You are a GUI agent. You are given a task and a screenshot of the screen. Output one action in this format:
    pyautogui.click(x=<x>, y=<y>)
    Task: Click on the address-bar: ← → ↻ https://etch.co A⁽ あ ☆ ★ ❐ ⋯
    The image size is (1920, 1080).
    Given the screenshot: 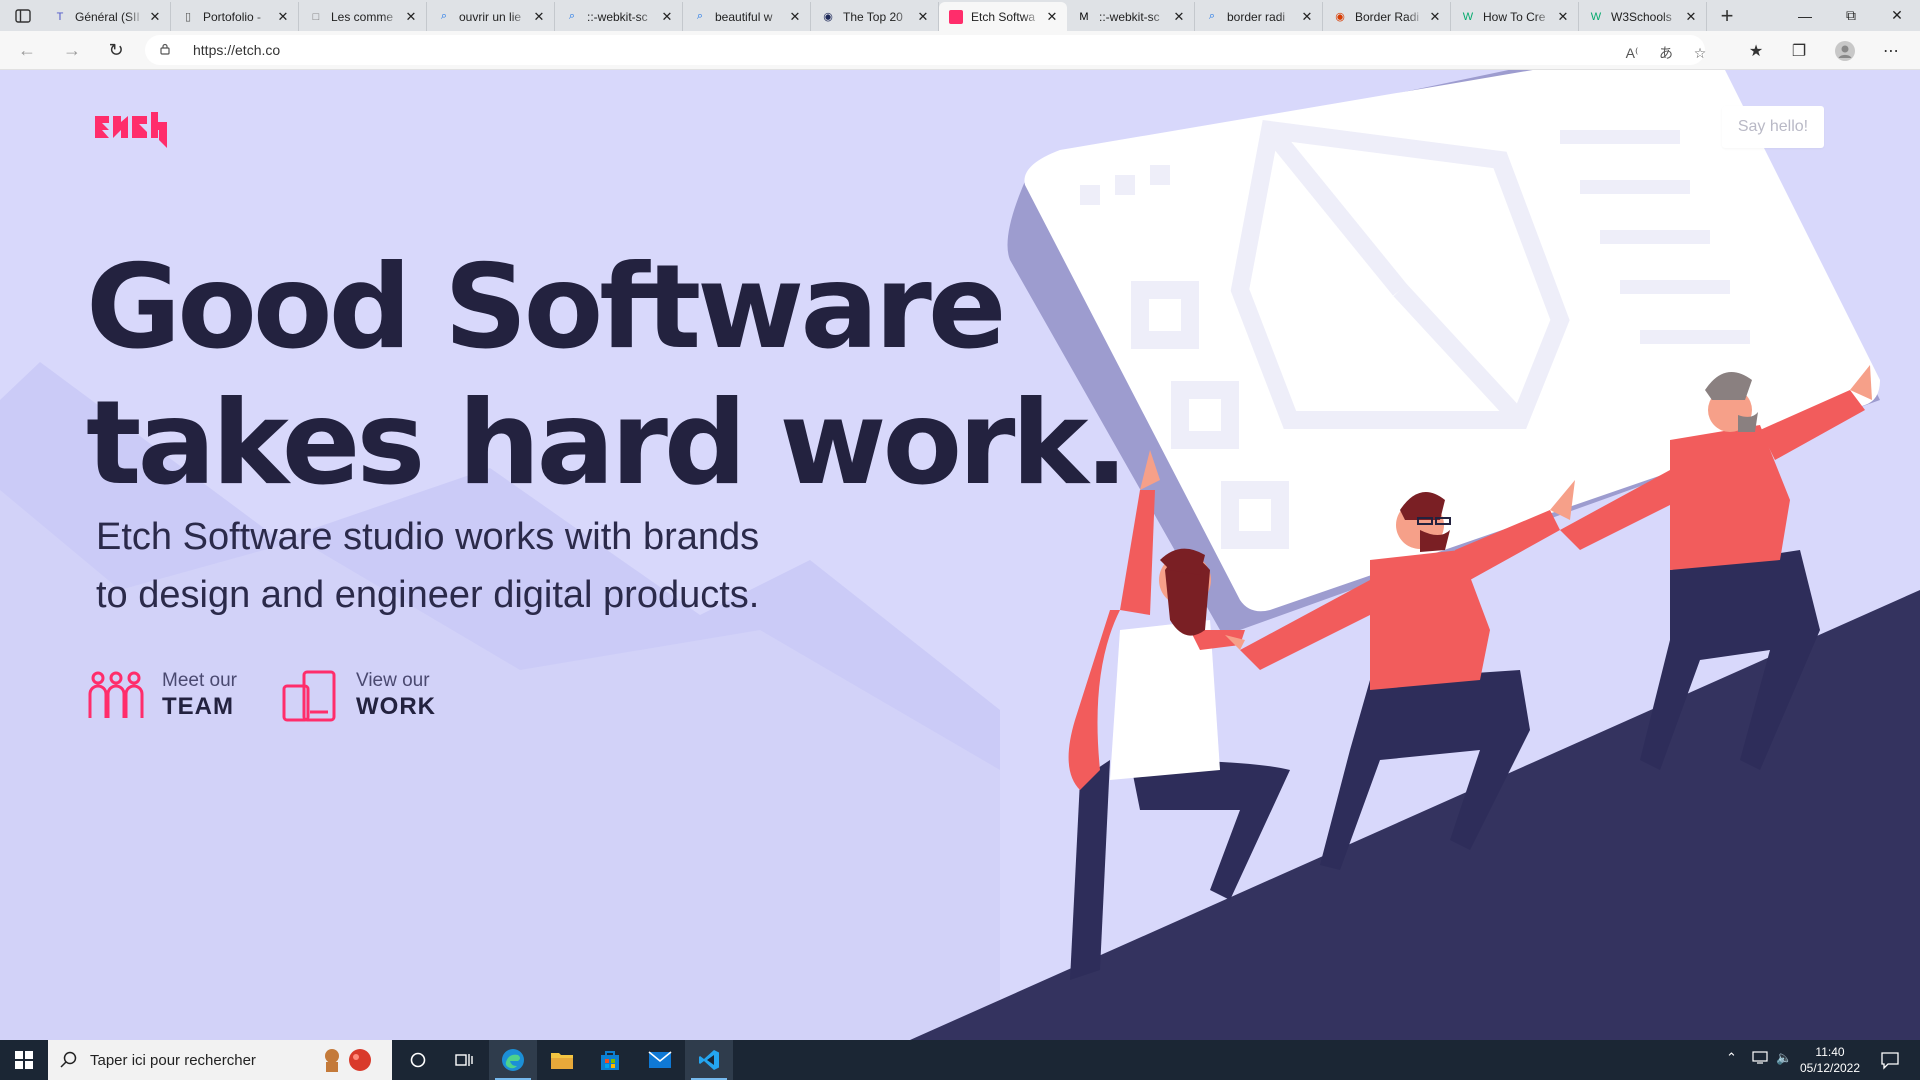 What is the action you would take?
    pyautogui.click(x=960, y=50)
    